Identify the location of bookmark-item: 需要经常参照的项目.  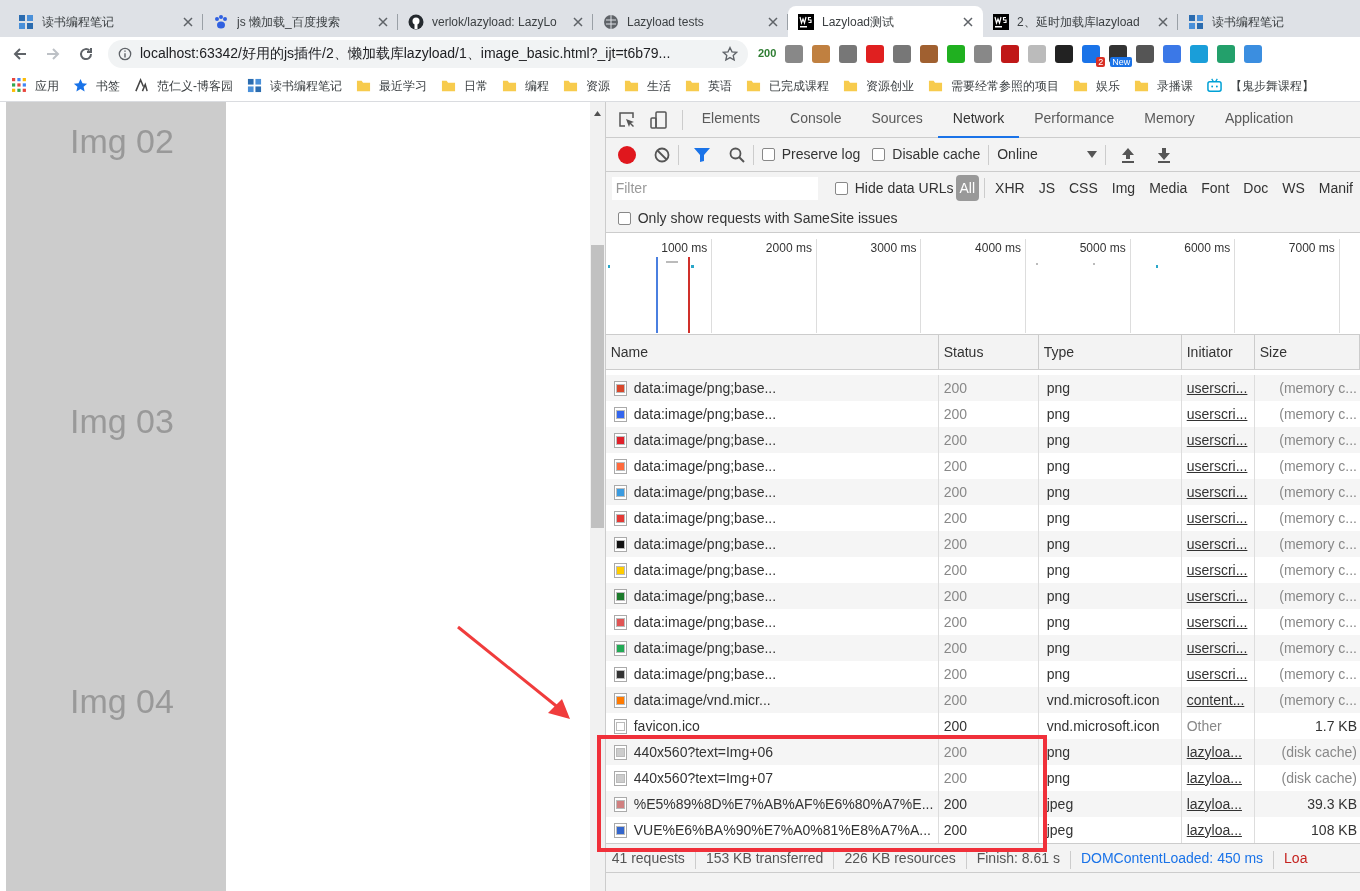
(993, 85).